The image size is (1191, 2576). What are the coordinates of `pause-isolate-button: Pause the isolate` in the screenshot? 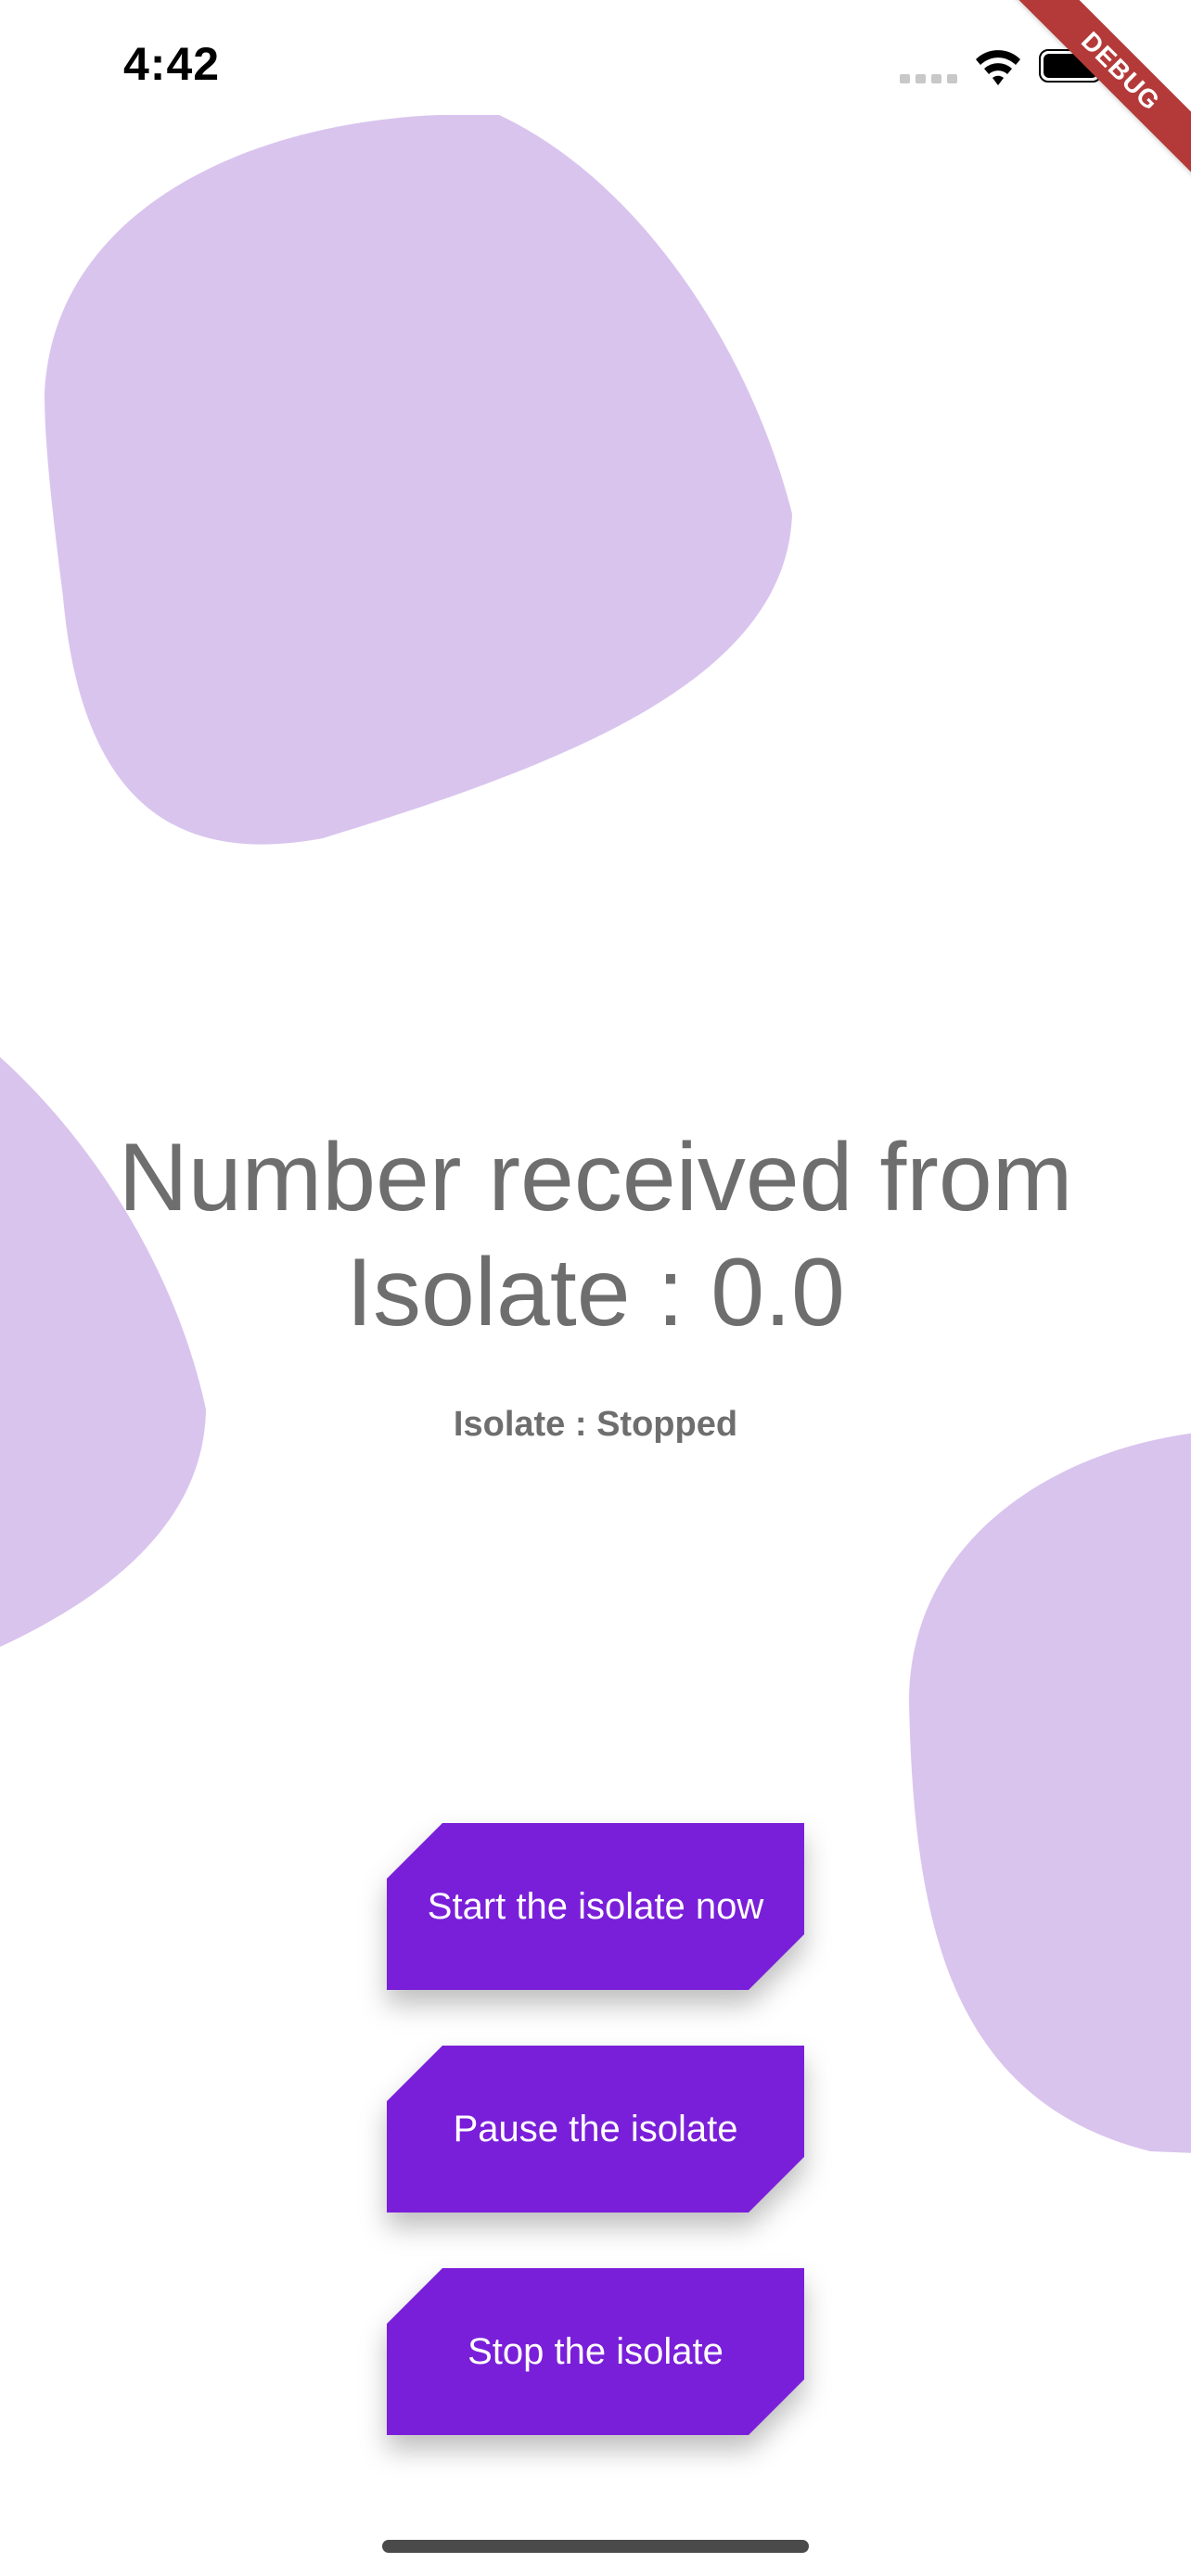 It's located at (595, 2129).